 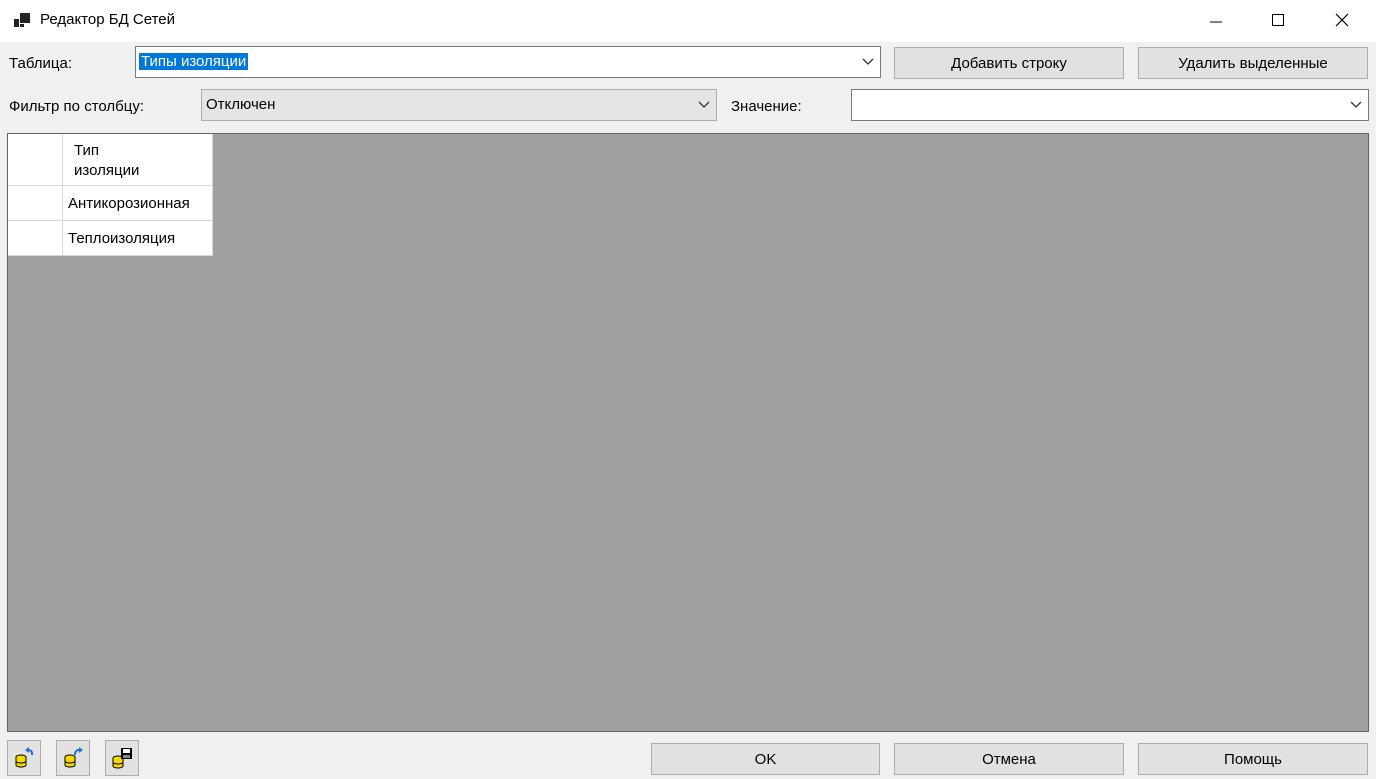 What do you see at coordinates (1253, 63) in the screenshot?
I see `delete-selected-button: Удалить выделенные` at bounding box center [1253, 63].